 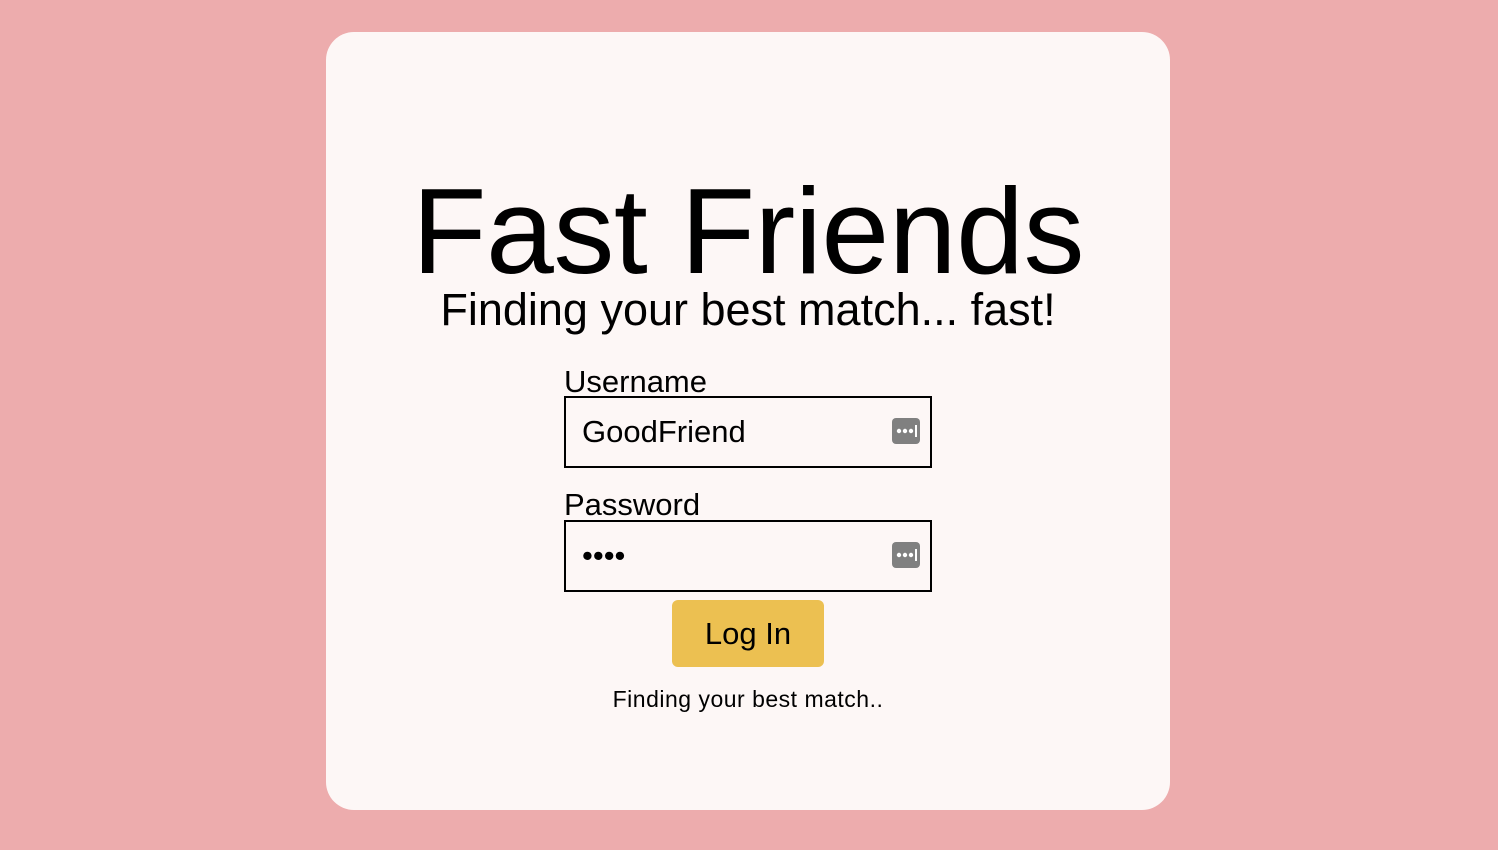 I want to click on tagline: Finding your best match... fast!, so click(x=748, y=309).